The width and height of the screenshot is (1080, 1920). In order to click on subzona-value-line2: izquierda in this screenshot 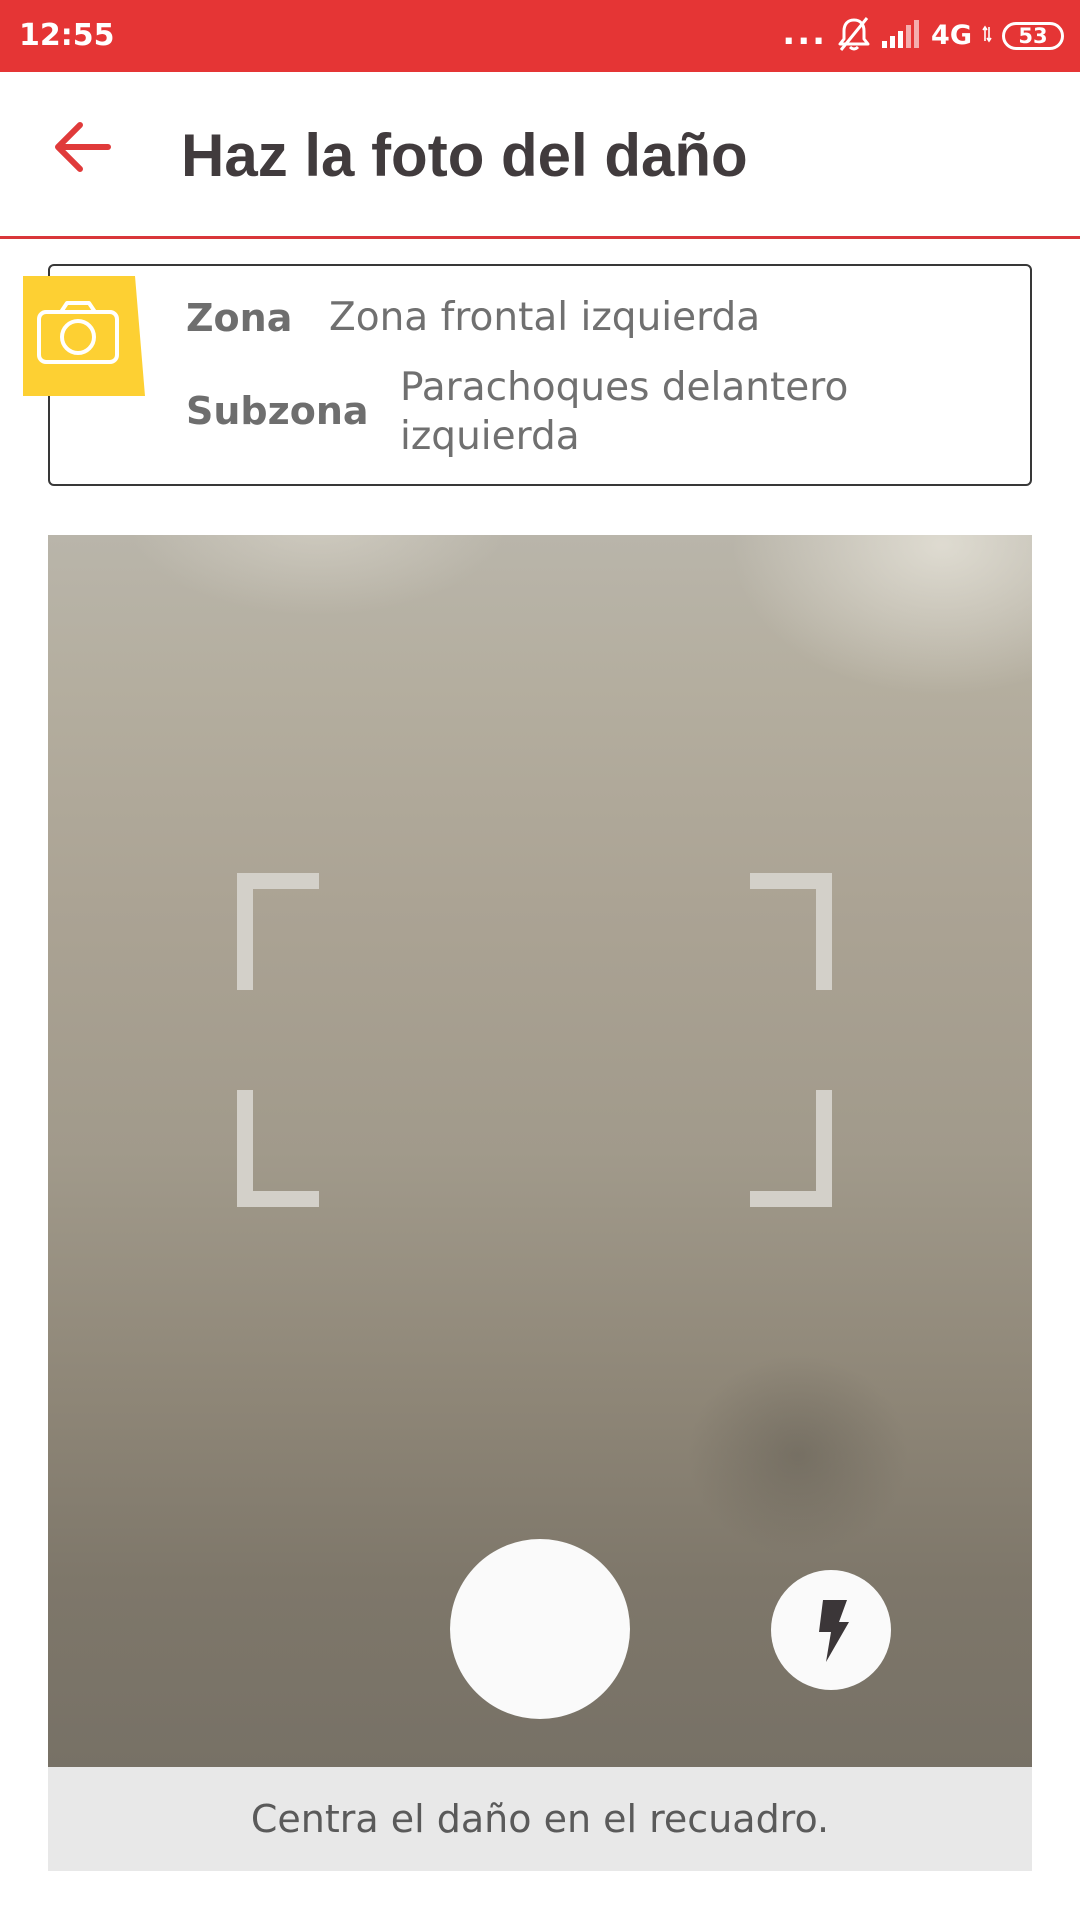, I will do `click(490, 436)`.